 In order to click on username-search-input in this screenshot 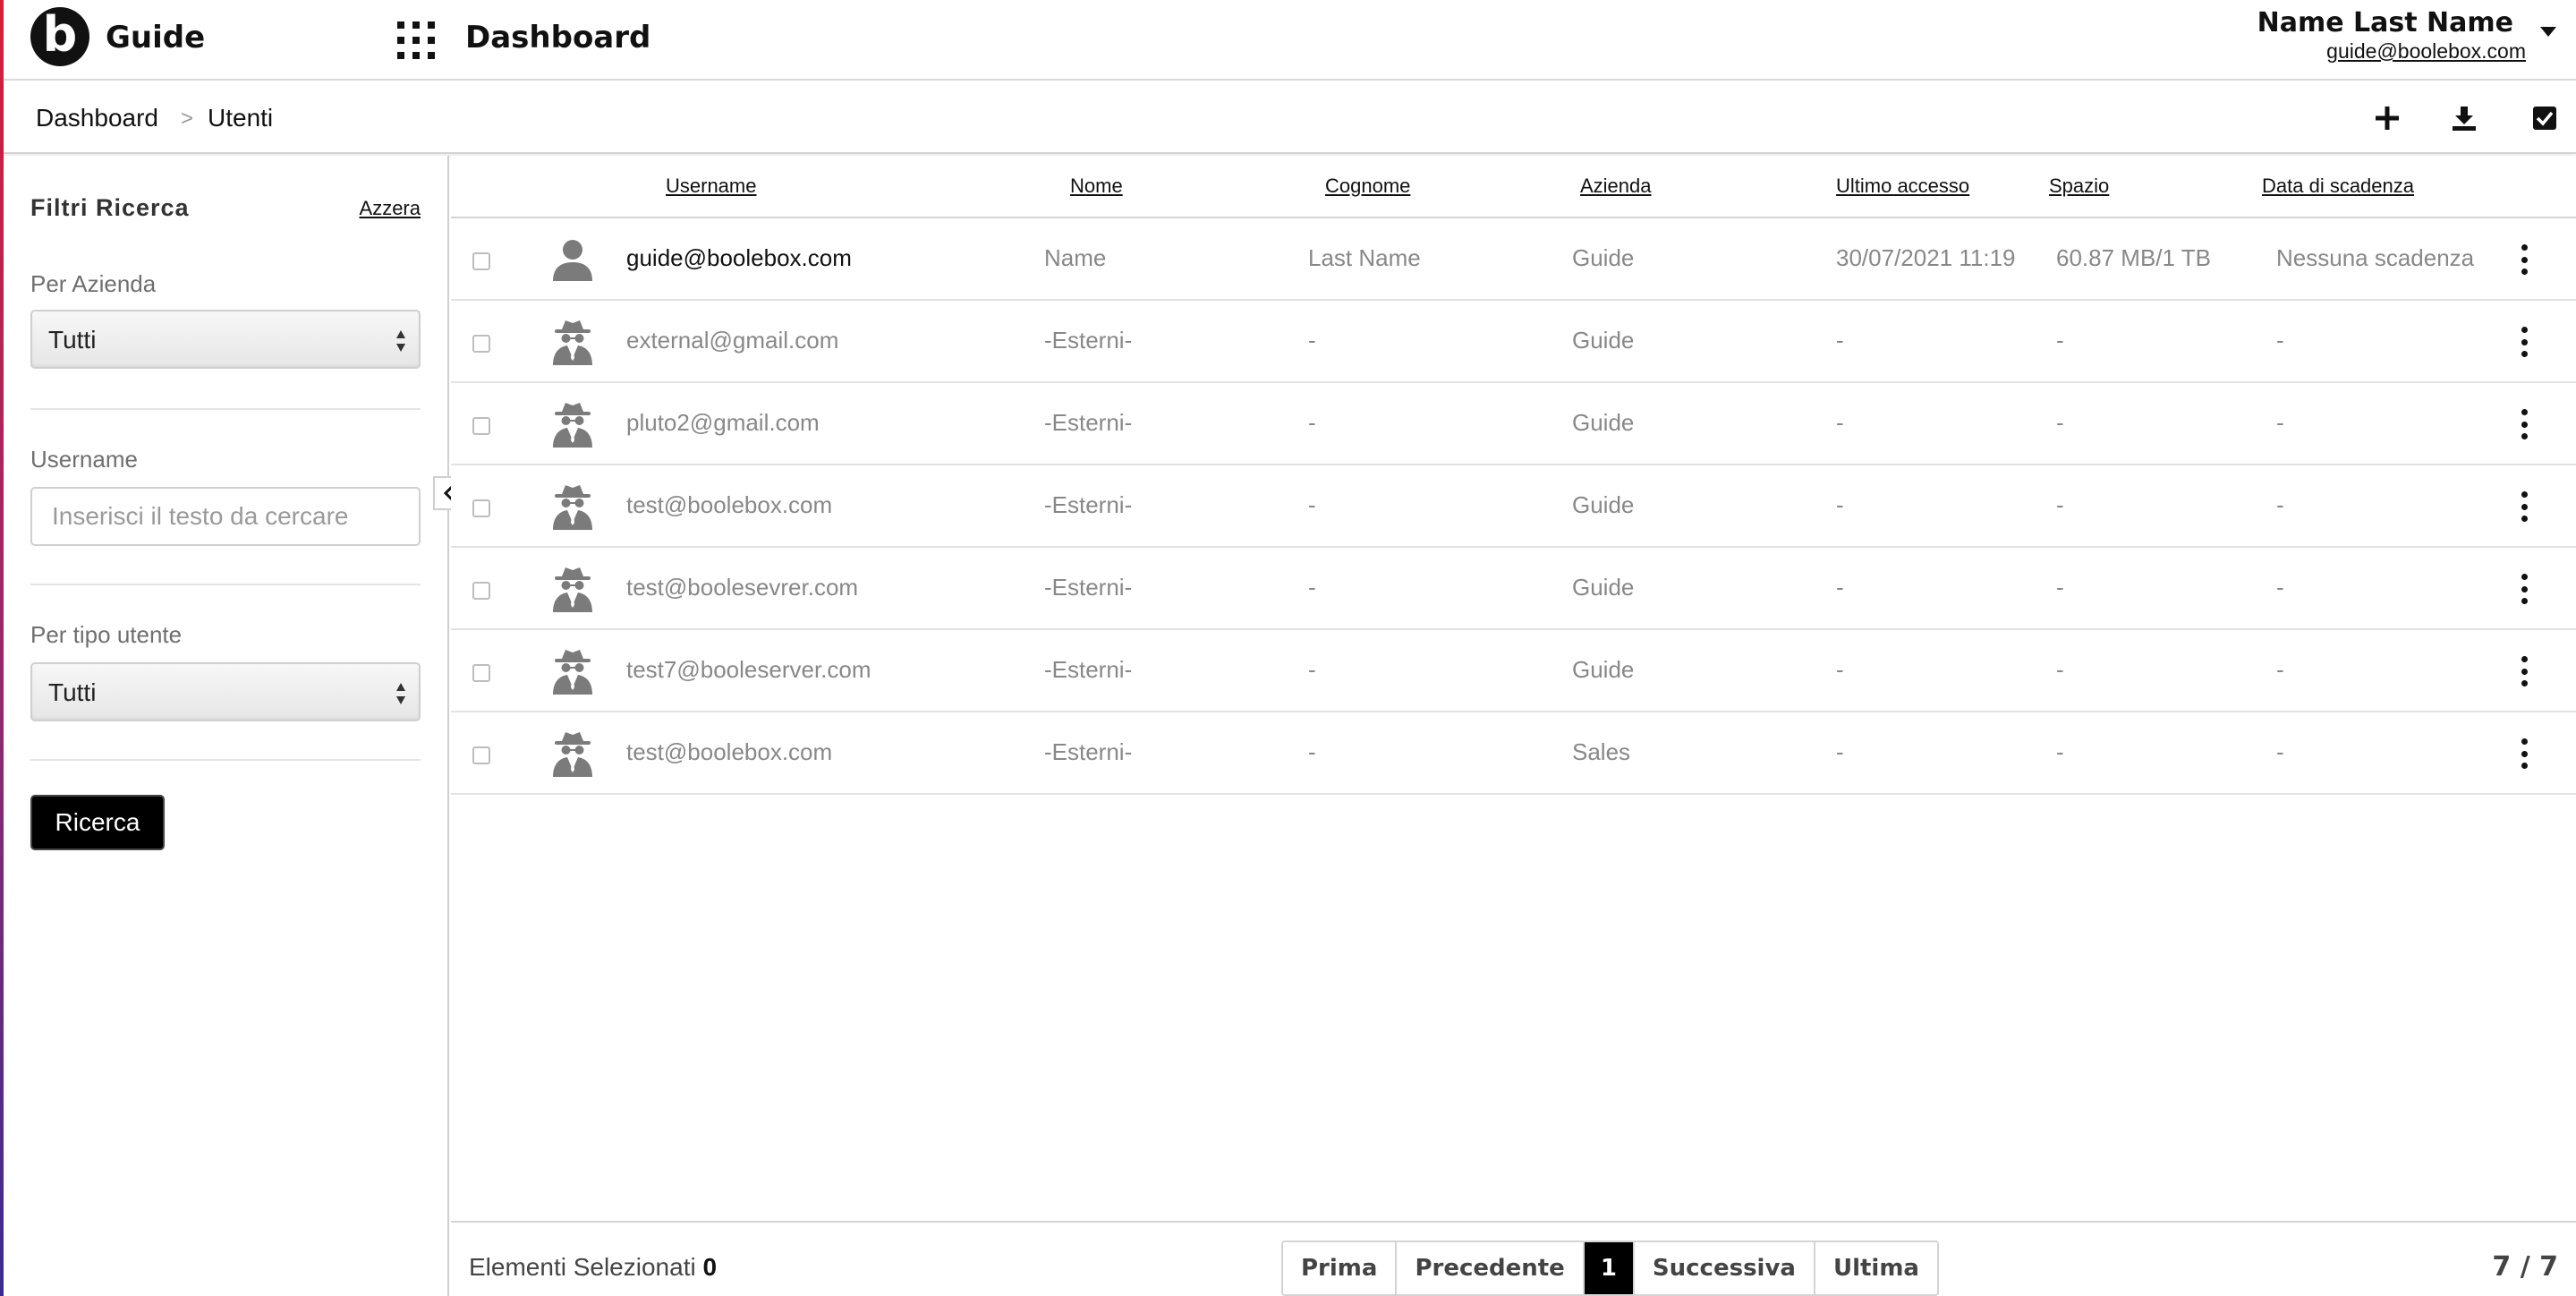, I will do `click(225, 517)`.